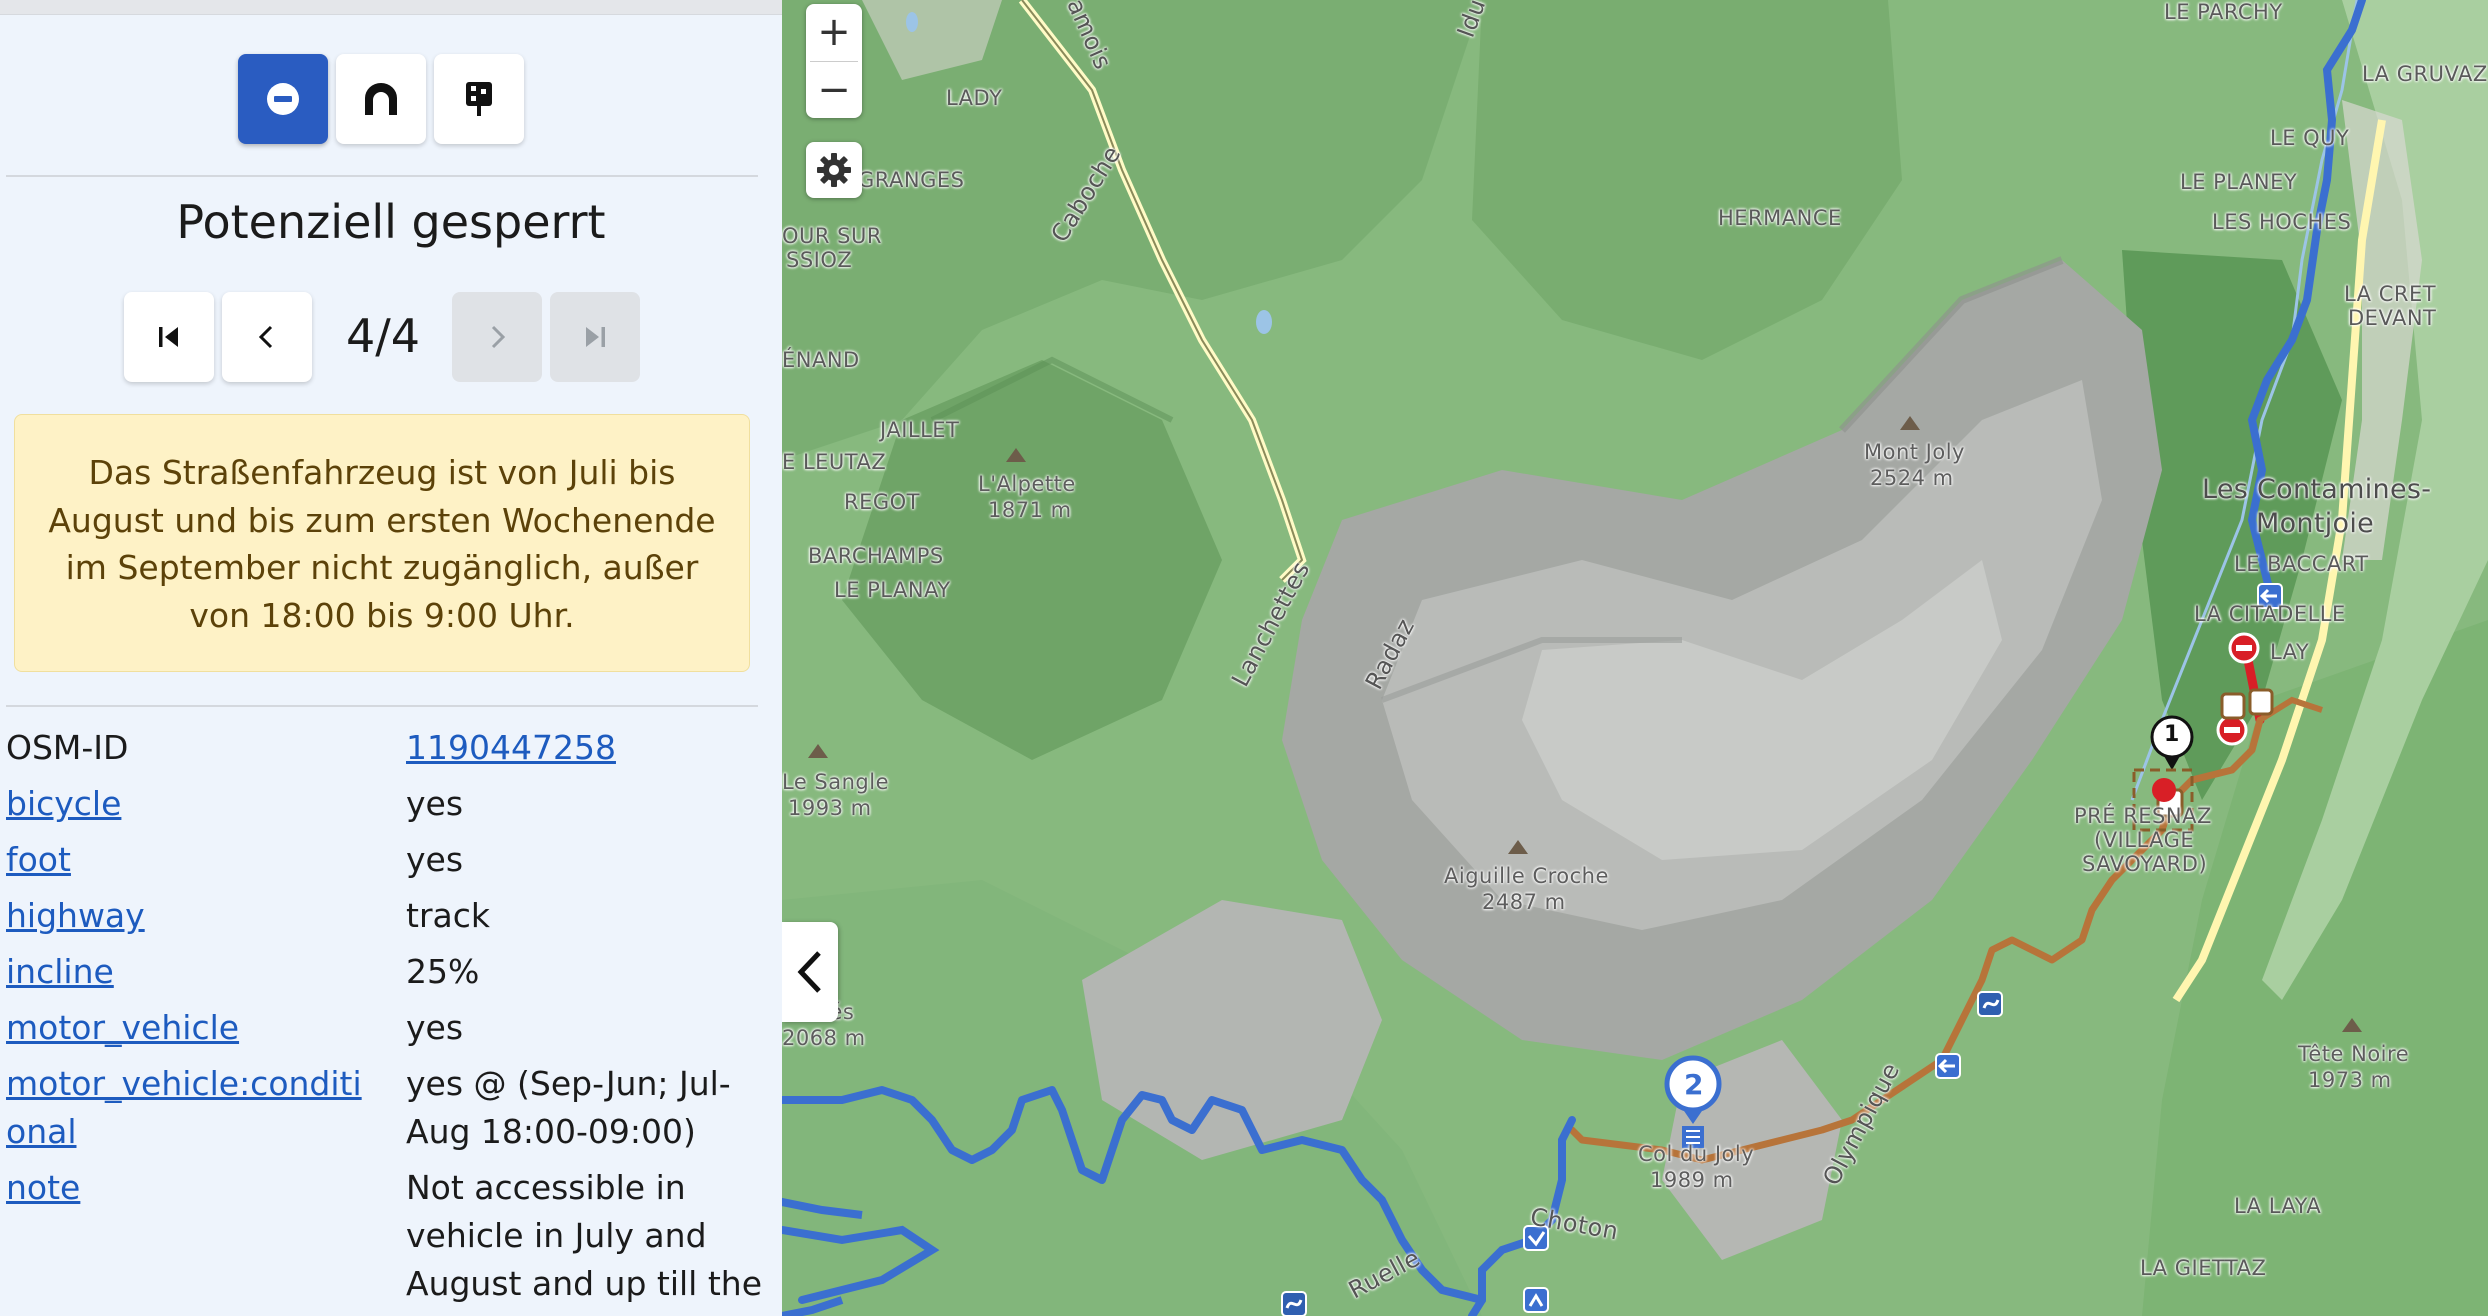  I want to click on tag-key-link: foot, so click(186, 860).